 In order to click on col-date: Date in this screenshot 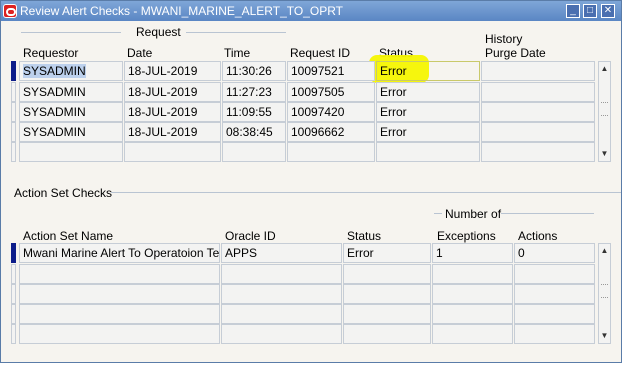, I will do `click(140, 53)`.